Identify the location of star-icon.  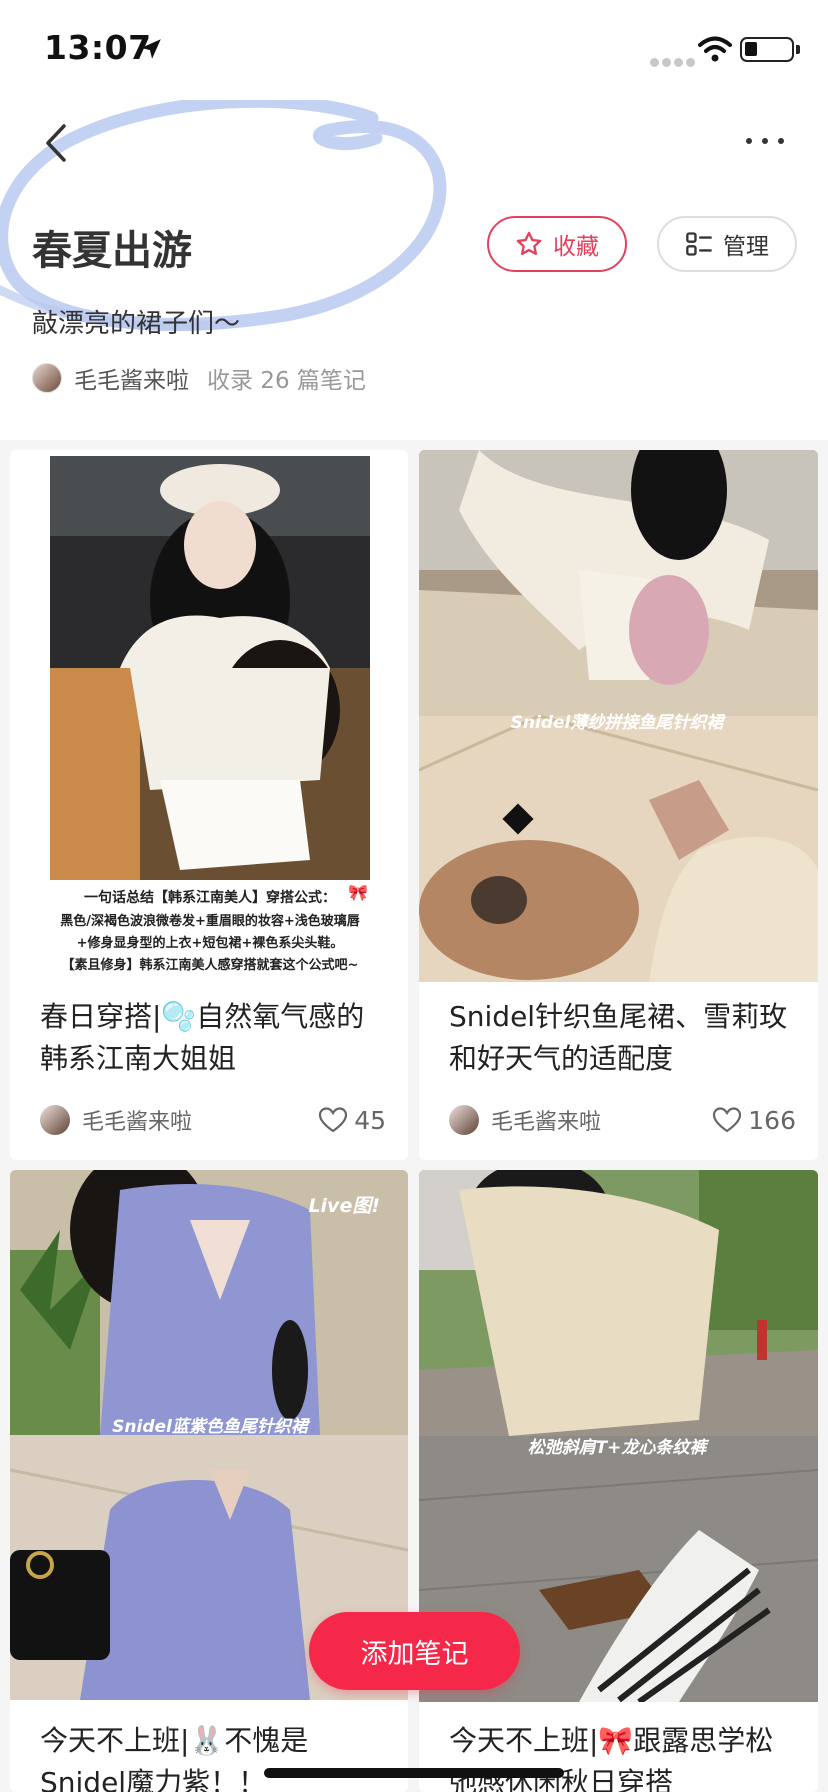
(529, 243).